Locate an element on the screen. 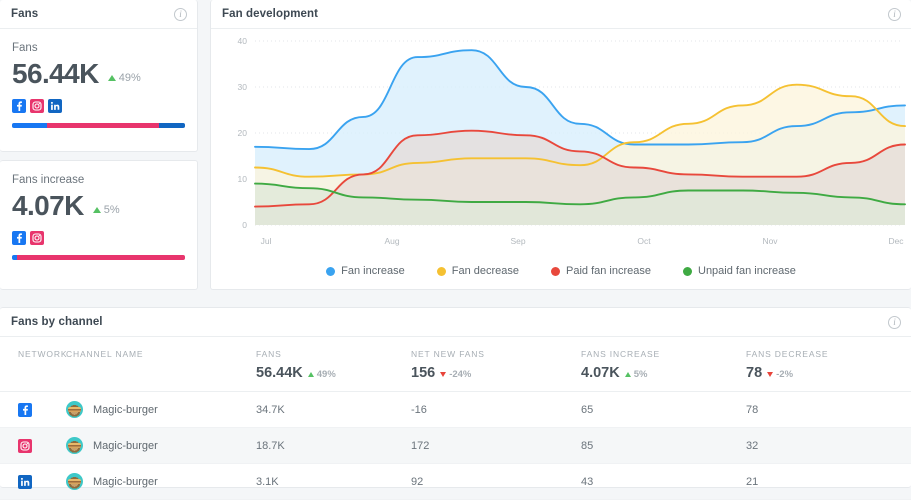 The image size is (911, 500). chart-card-title: Fan development is located at coordinates (270, 14).